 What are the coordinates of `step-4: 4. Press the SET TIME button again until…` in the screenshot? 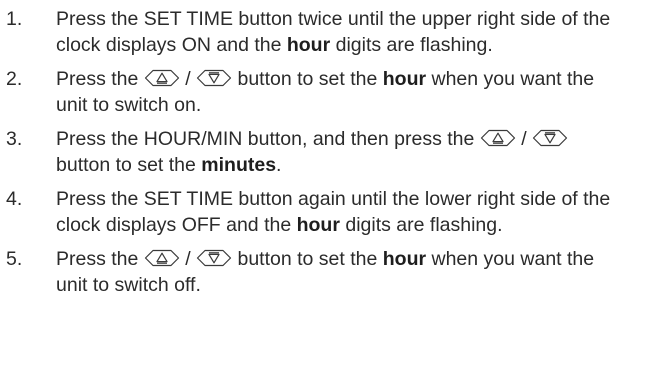 It's located at (327, 212).